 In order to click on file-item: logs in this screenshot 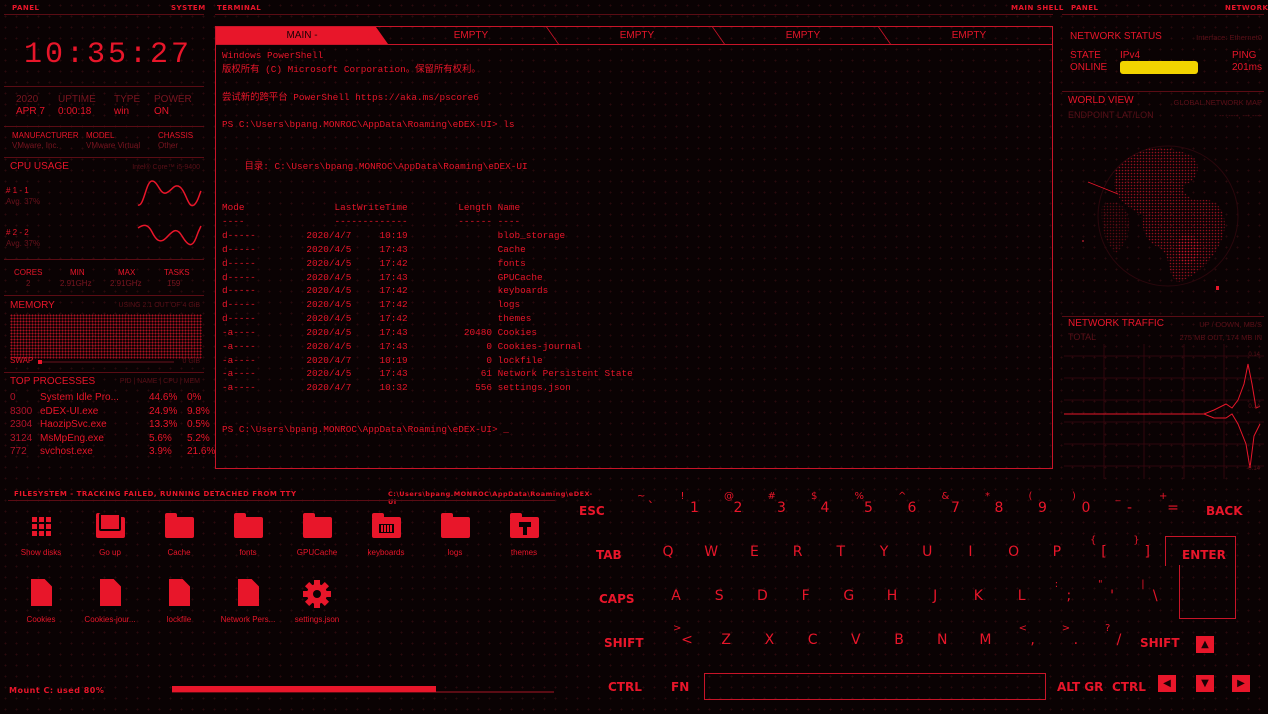, I will do `click(455, 534)`.